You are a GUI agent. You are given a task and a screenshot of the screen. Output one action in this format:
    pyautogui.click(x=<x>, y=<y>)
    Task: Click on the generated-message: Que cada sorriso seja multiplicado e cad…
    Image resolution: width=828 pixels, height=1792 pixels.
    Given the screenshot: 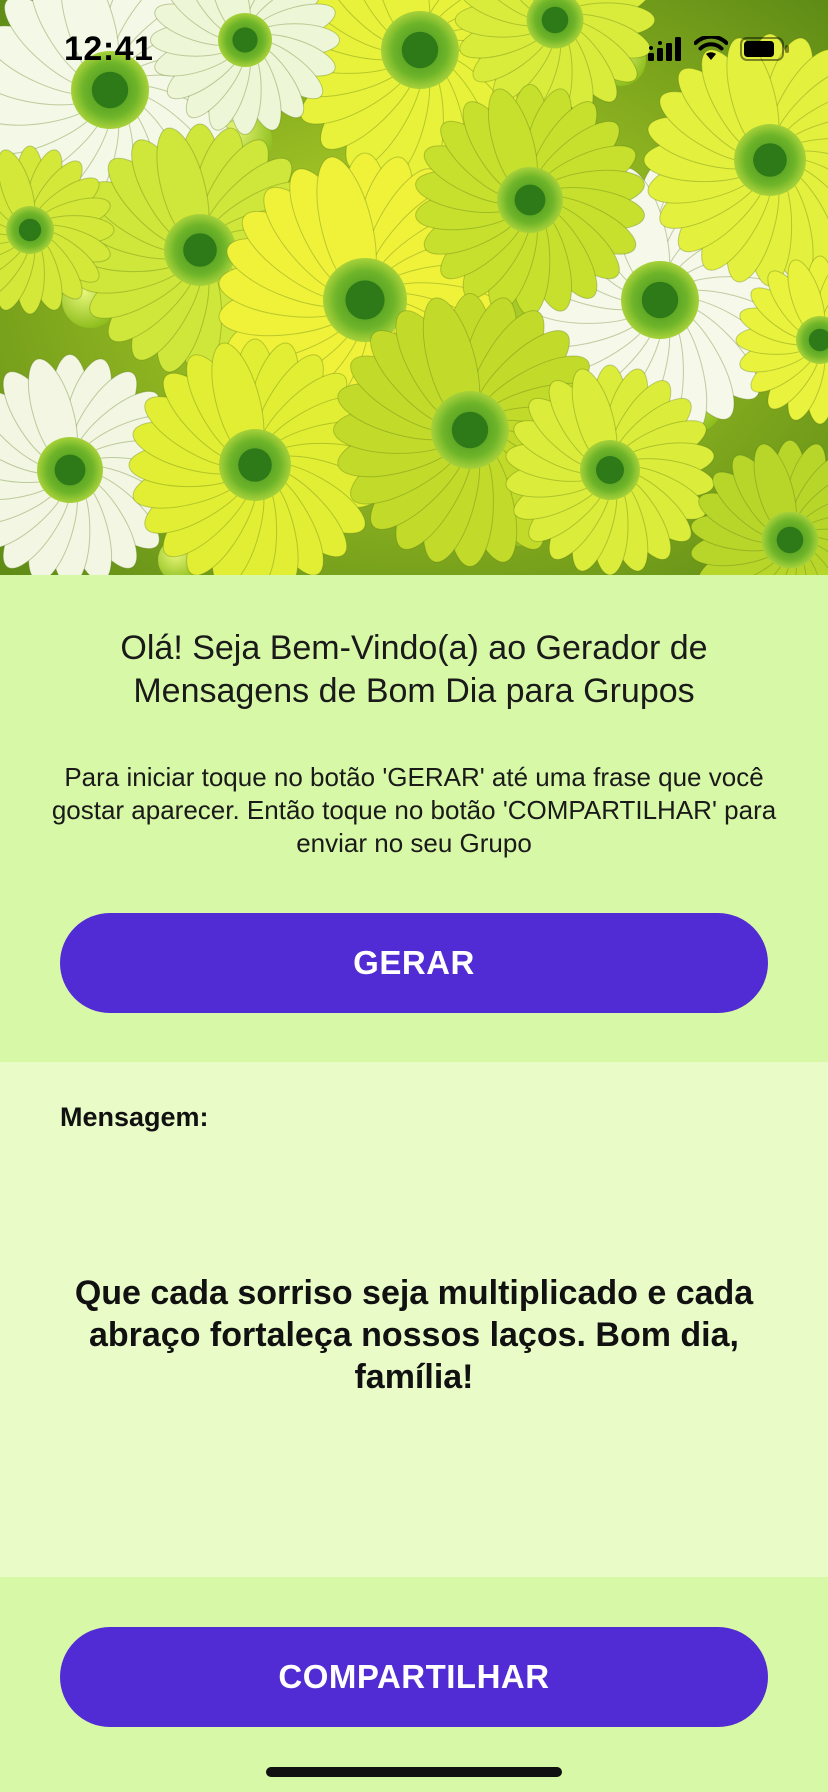 What is the action you would take?
    pyautogui.click(x=414, y=1335)
    